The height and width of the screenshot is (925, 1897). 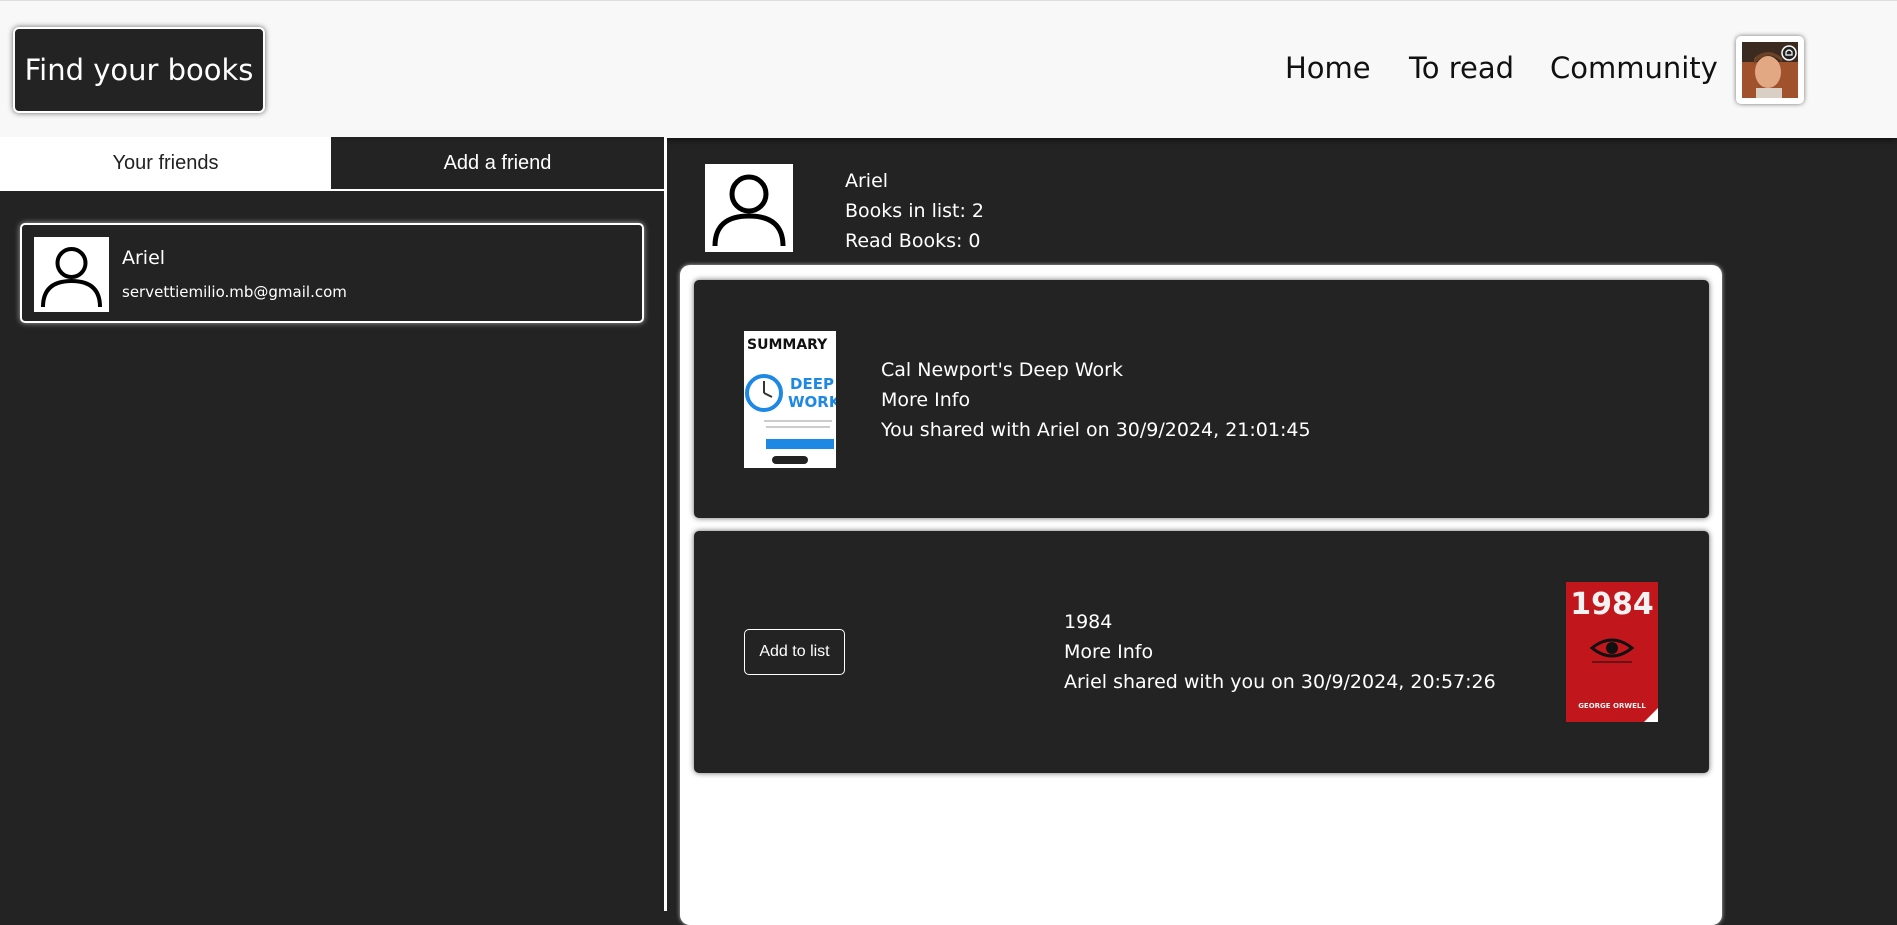 I want to click on tabs-divider, so click(x=332, y=190).